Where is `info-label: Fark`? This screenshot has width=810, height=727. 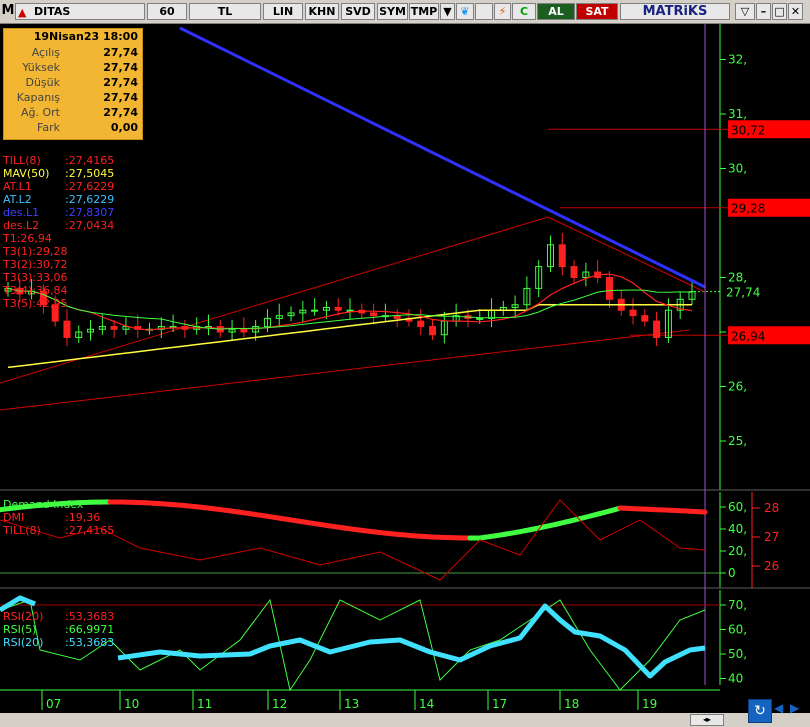 info-label: Fark is located at coordinates (48, 127).